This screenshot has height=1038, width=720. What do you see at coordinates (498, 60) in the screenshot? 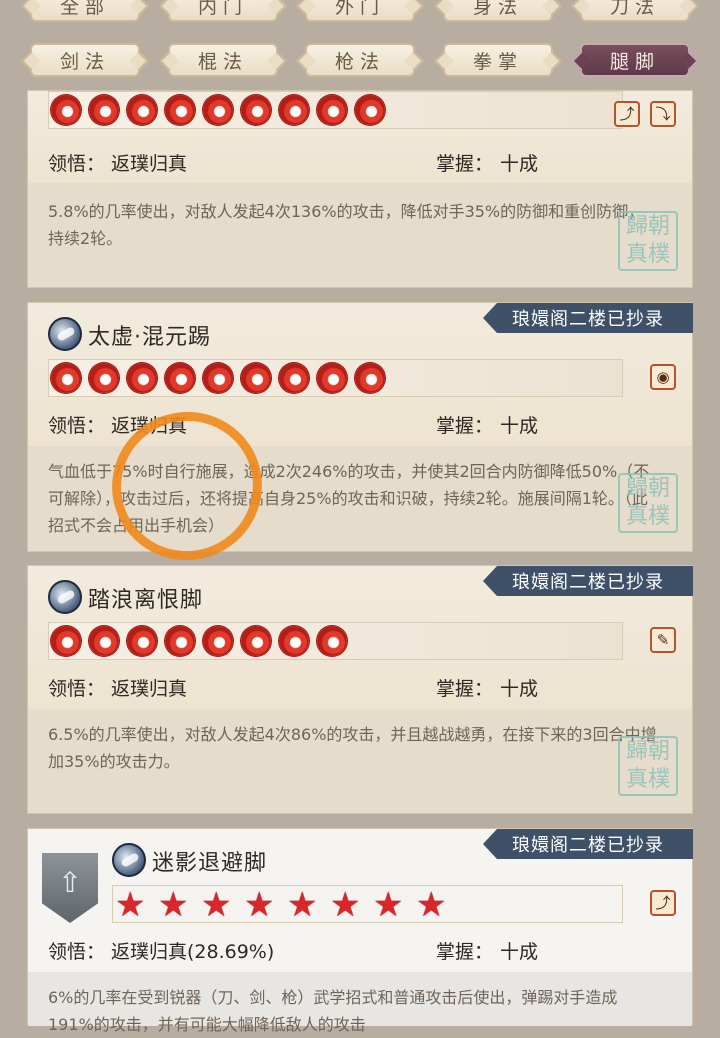
I see `tab-fist: 拳掌` at bounding box center [498, 60].